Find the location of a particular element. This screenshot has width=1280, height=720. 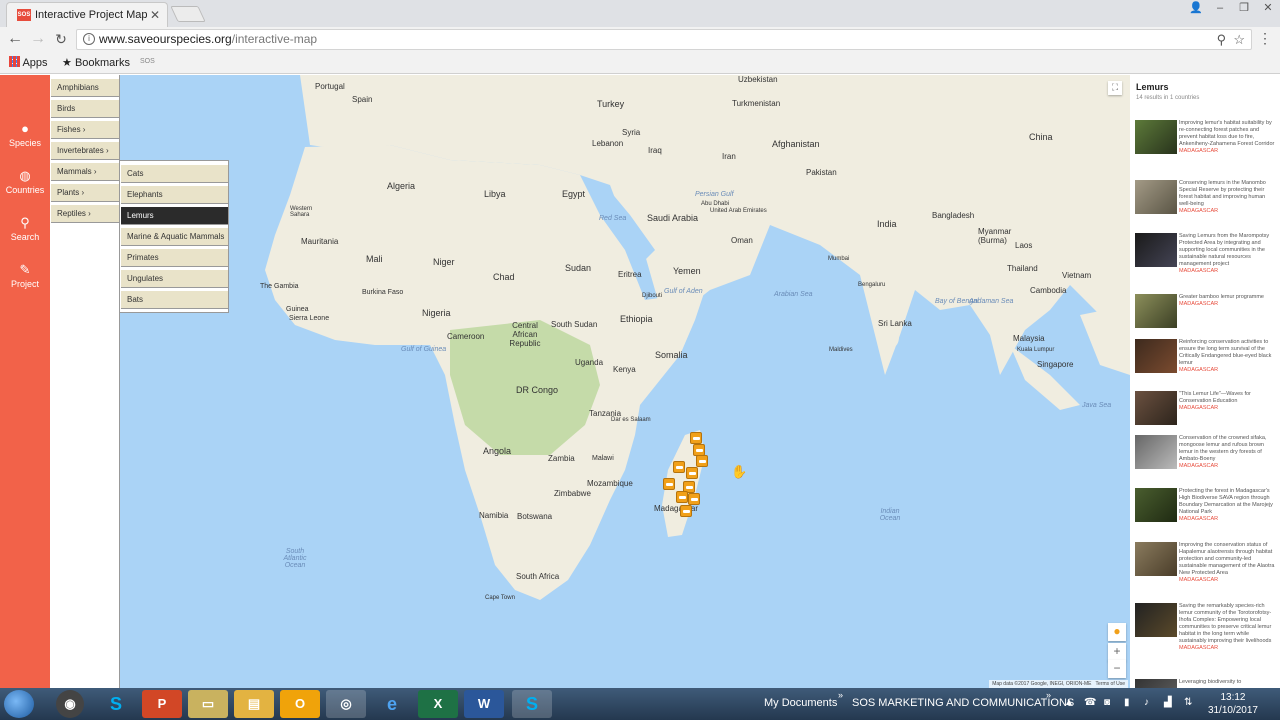

sidebar-project: ✎ Project is located at coordinates (25, 276).